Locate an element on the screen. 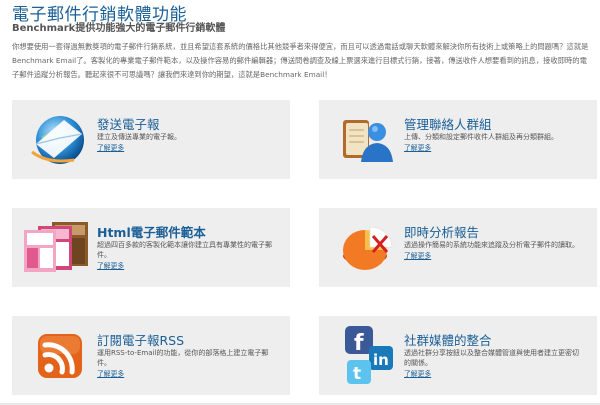 This screenshot has height=405, width=600. feature-title: Html電子郵件範本 is located at coordinates (151, 232).